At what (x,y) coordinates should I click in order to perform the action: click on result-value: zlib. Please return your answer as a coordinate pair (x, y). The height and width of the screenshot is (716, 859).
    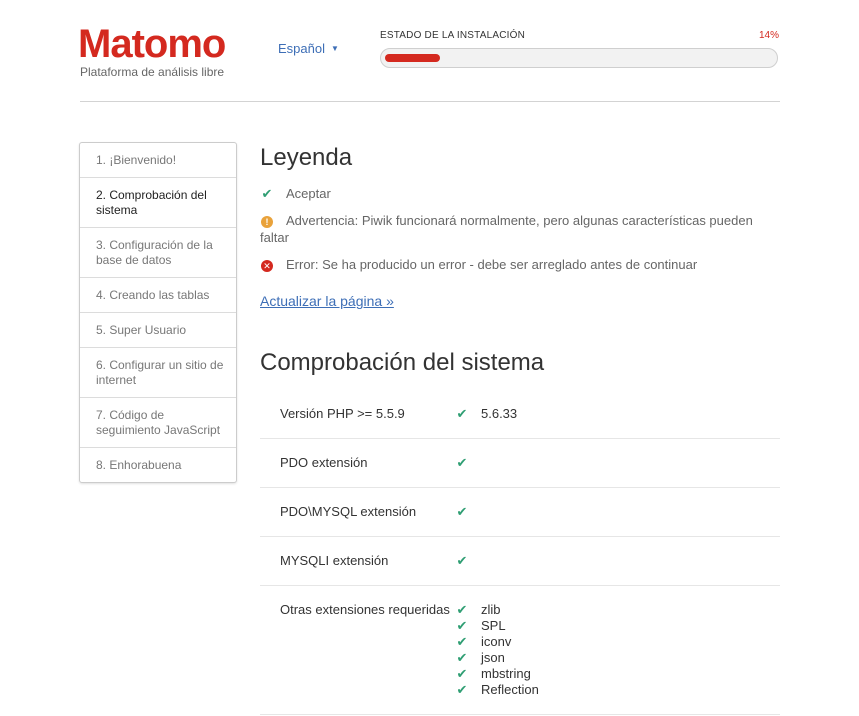
    Looking at the image, I should click on (491, 609).